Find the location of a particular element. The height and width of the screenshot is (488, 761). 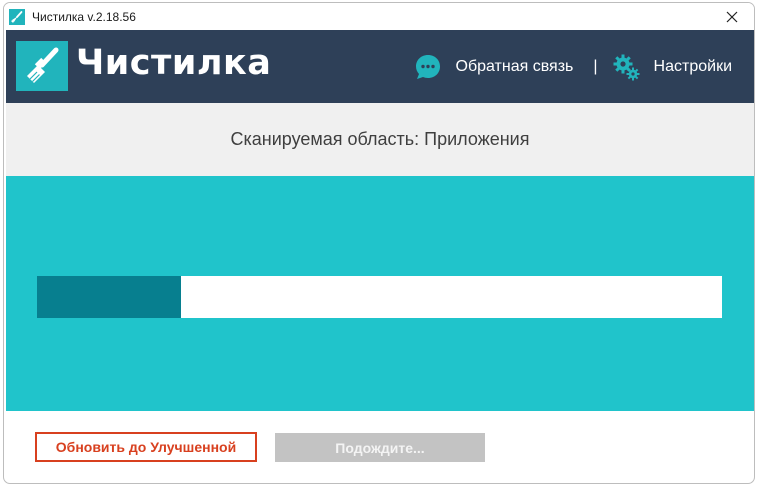

close-icon is located at coordinates (732, 16).